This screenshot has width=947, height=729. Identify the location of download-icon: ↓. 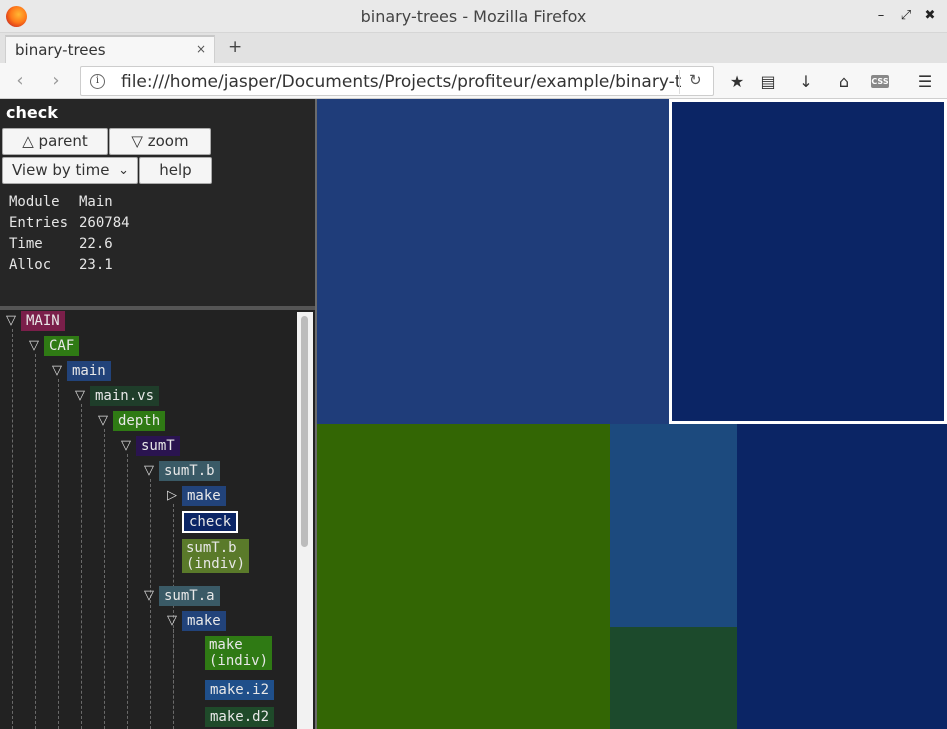
(806, 82).